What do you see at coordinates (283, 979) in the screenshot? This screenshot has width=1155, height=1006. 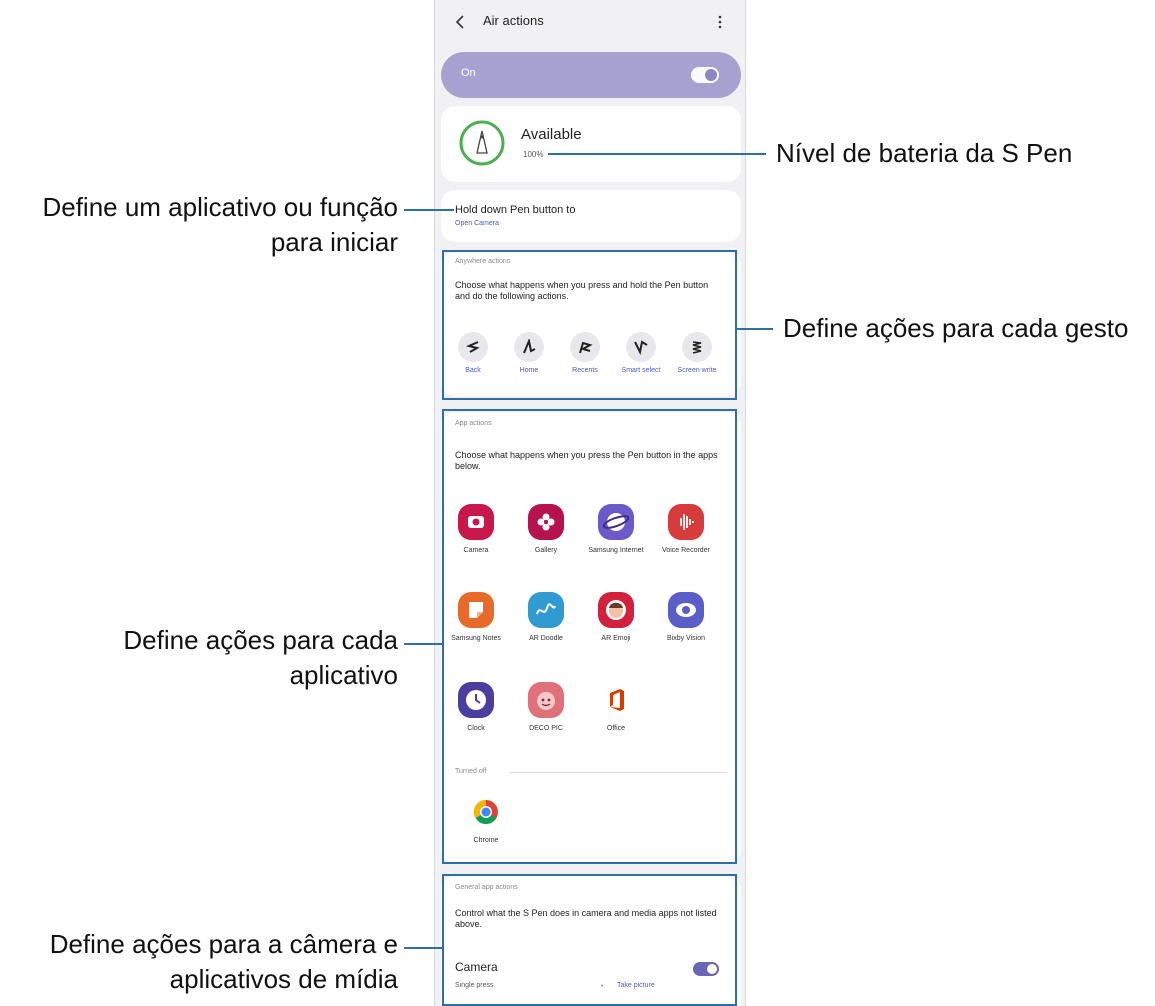 I see `media-callout-line2: aplicativos de mídia` at bounding box center [283, 979].